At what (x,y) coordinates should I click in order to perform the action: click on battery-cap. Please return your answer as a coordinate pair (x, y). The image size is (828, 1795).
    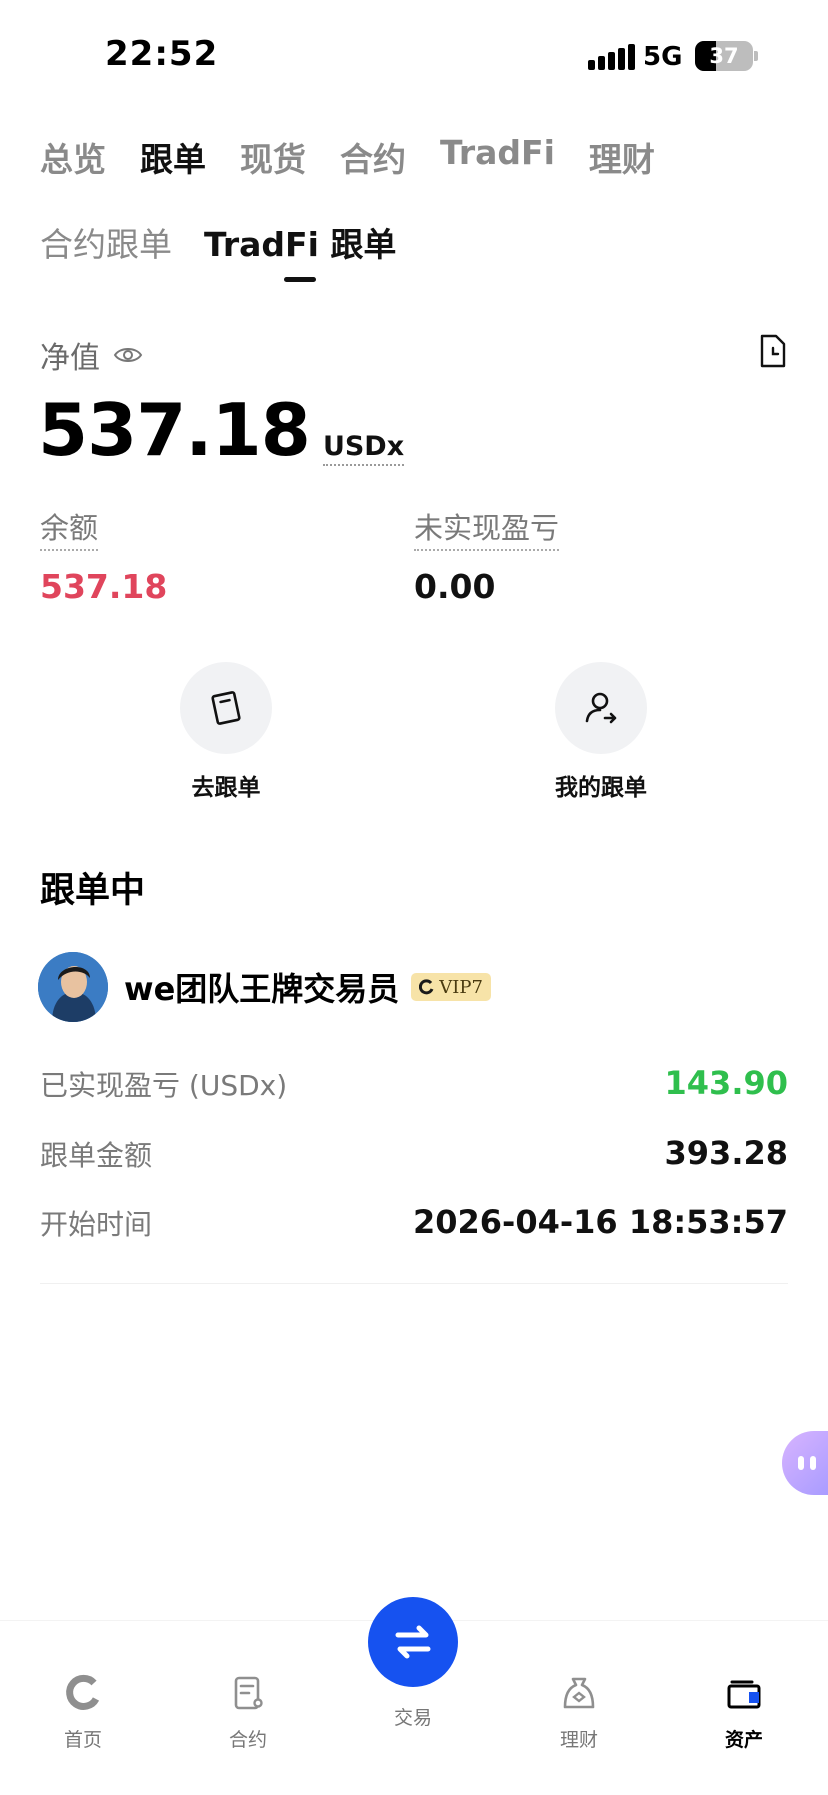
    Looking at the image, I should click on (756, 56).